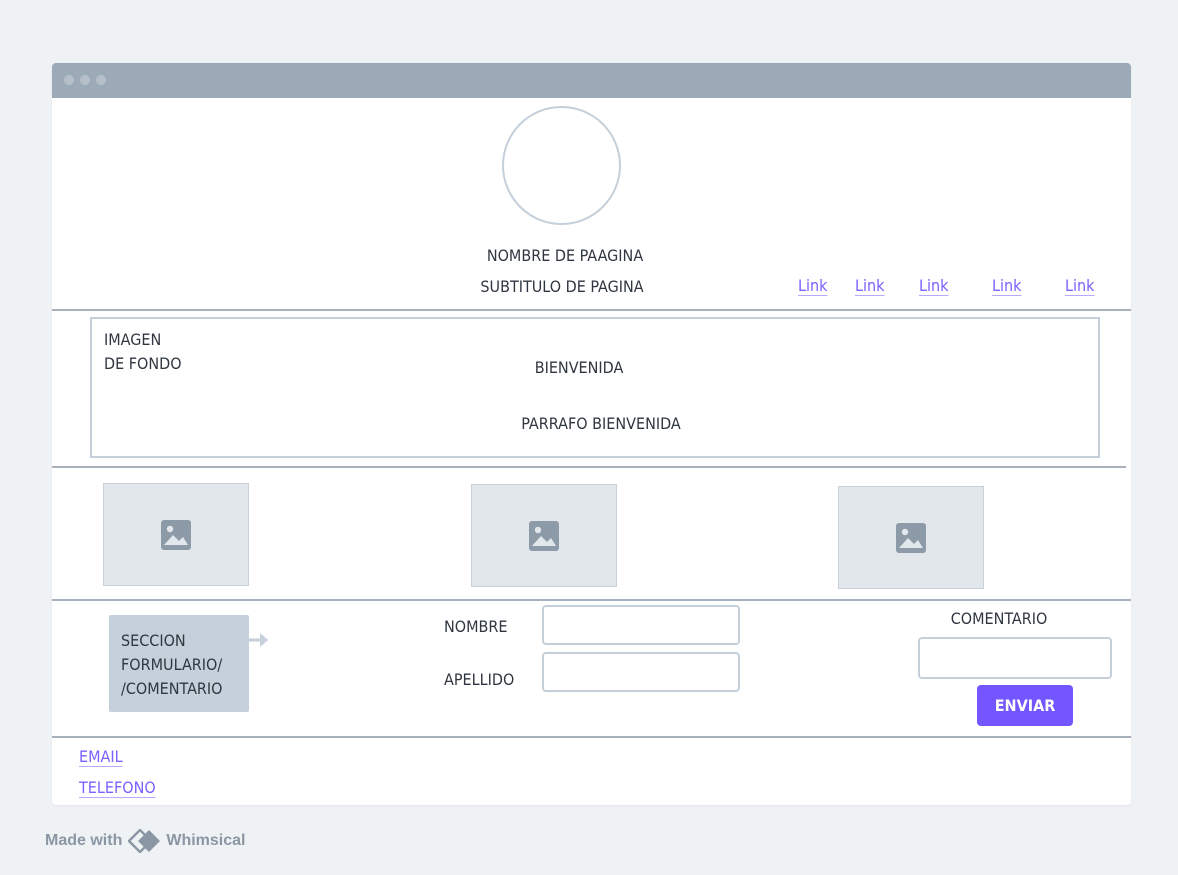  What do you see at coordinates (561, 165) in the screenshot?
I see `logo-placeholder` at bounding box center [561, 165].